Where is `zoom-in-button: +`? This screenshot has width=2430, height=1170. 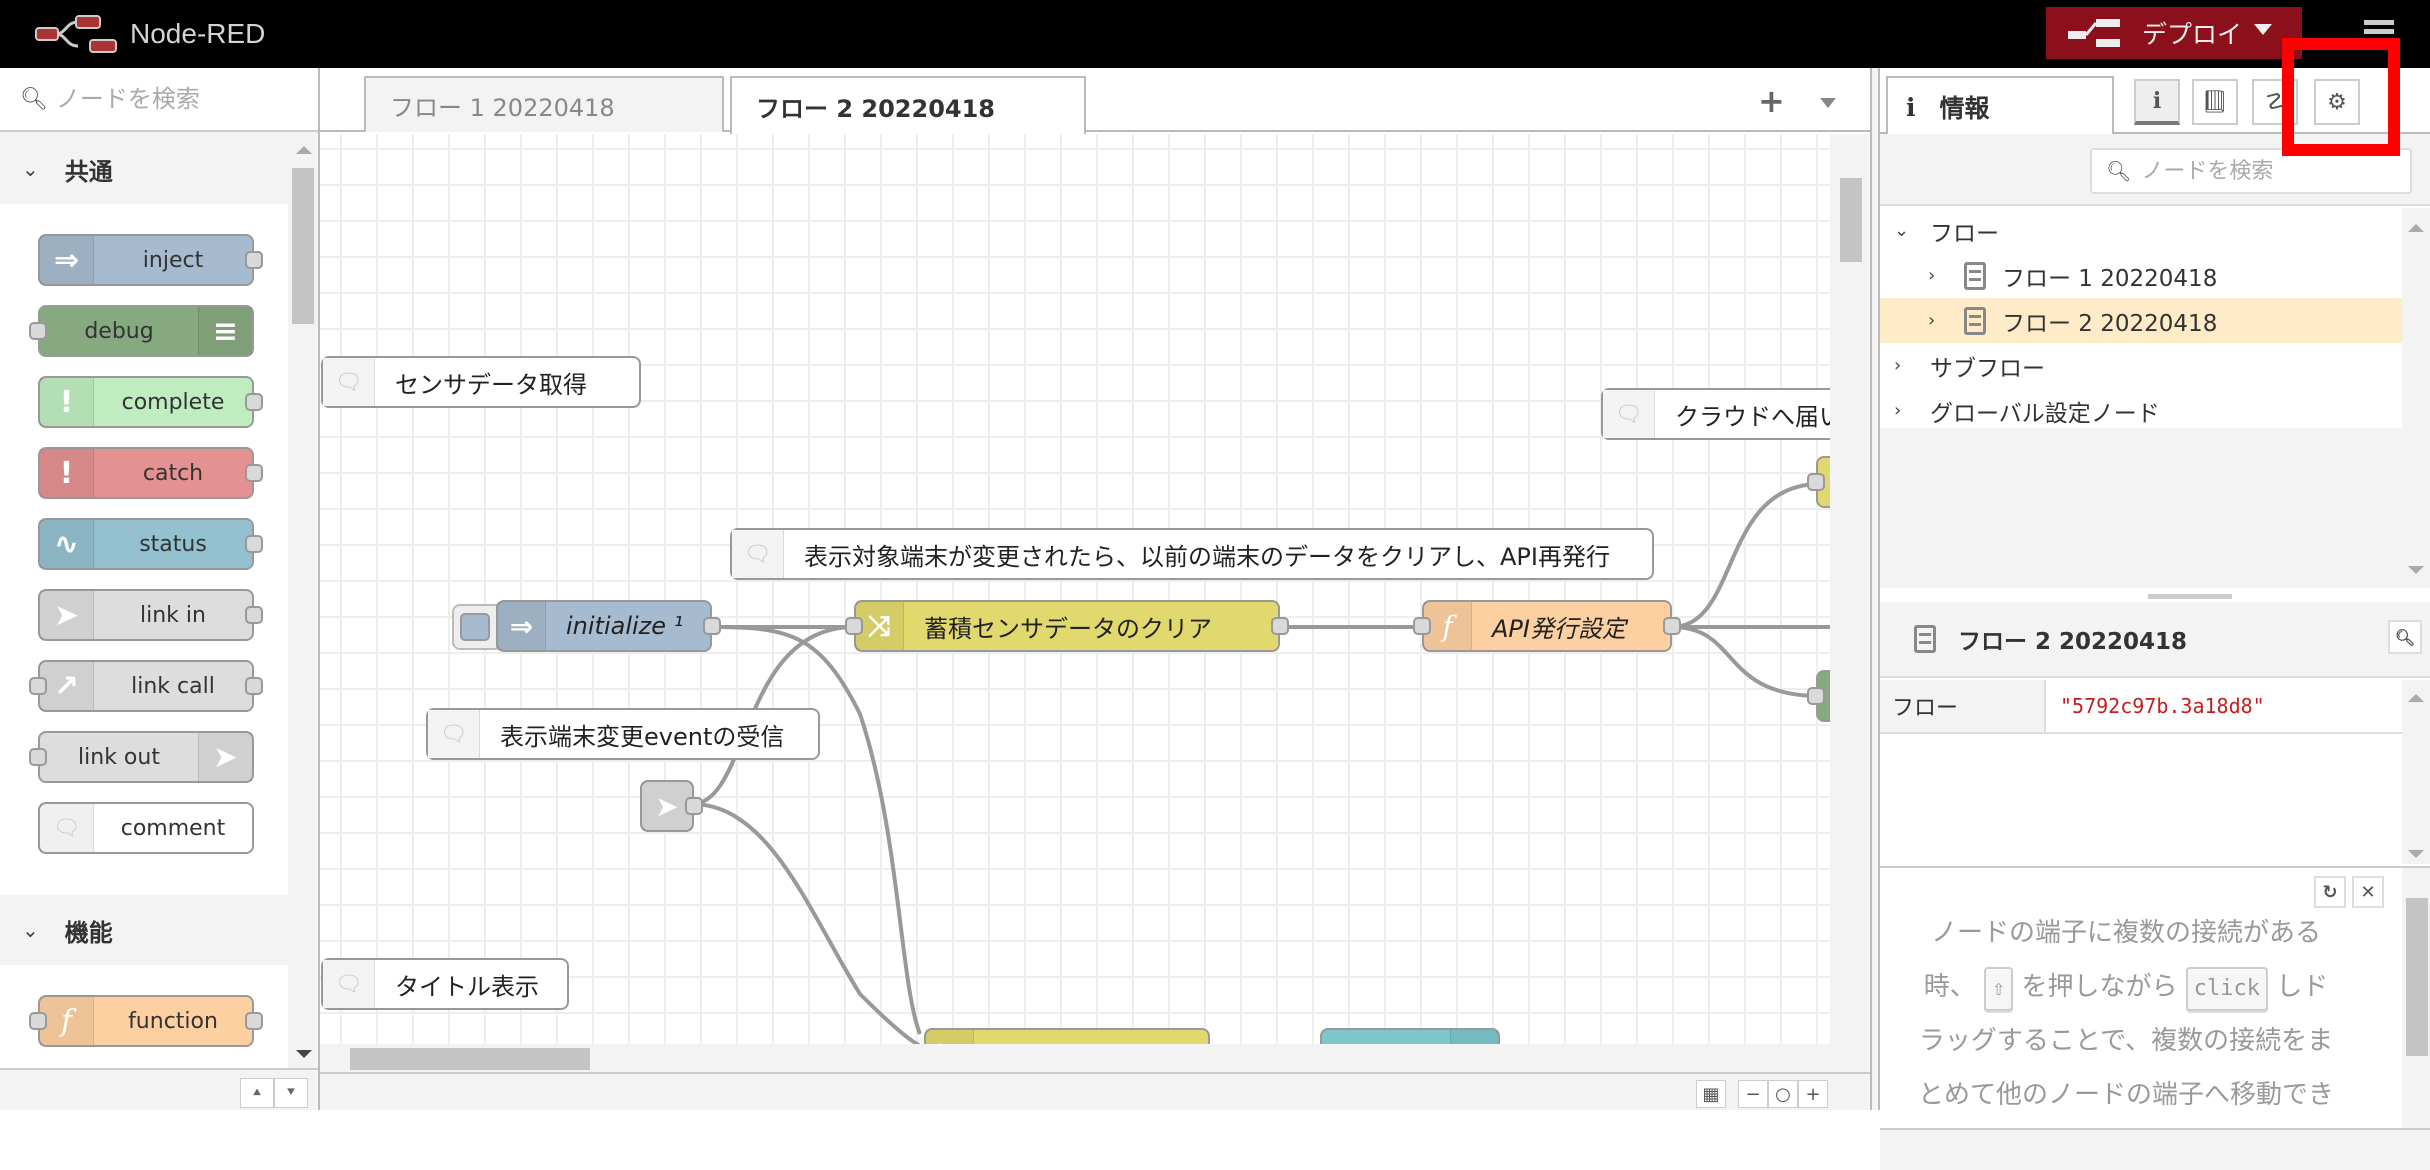
zoom-in-button: + is located at coordinates (1813, 1094).